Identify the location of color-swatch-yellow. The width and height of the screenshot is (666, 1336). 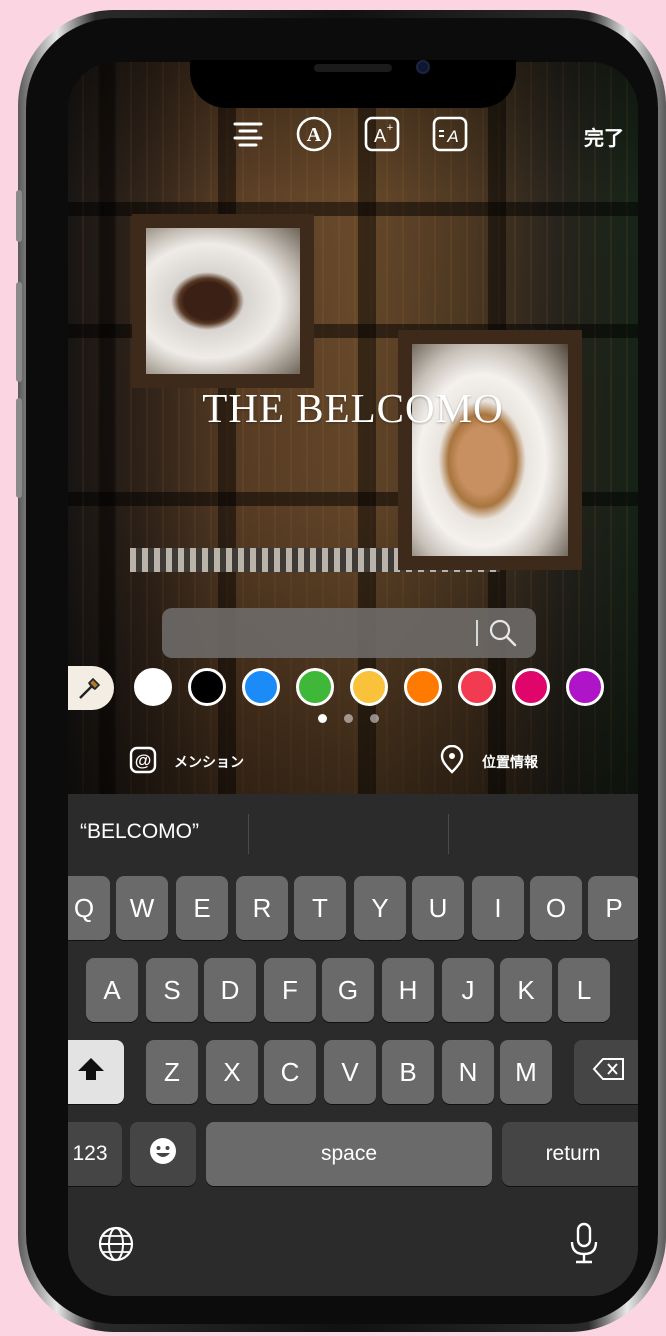
(369, 687).